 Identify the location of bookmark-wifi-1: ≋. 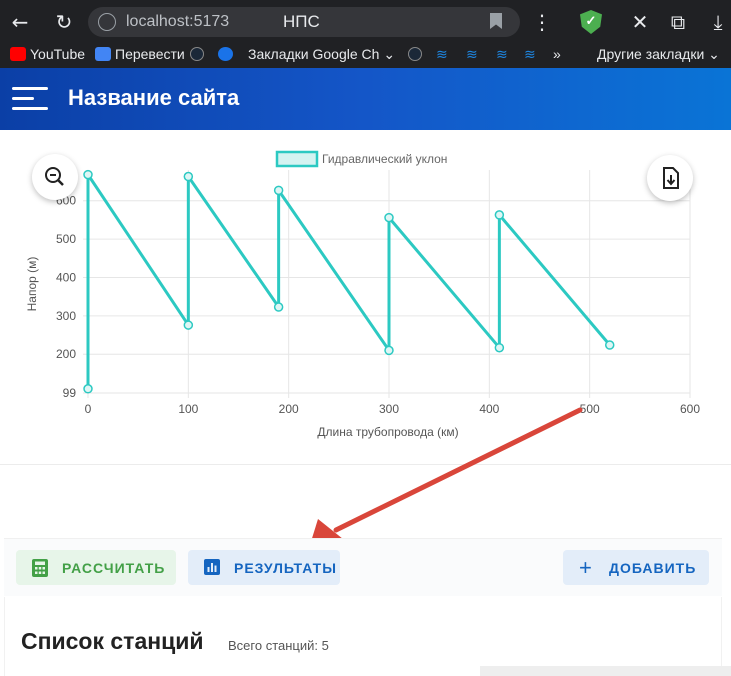
(442, 54).